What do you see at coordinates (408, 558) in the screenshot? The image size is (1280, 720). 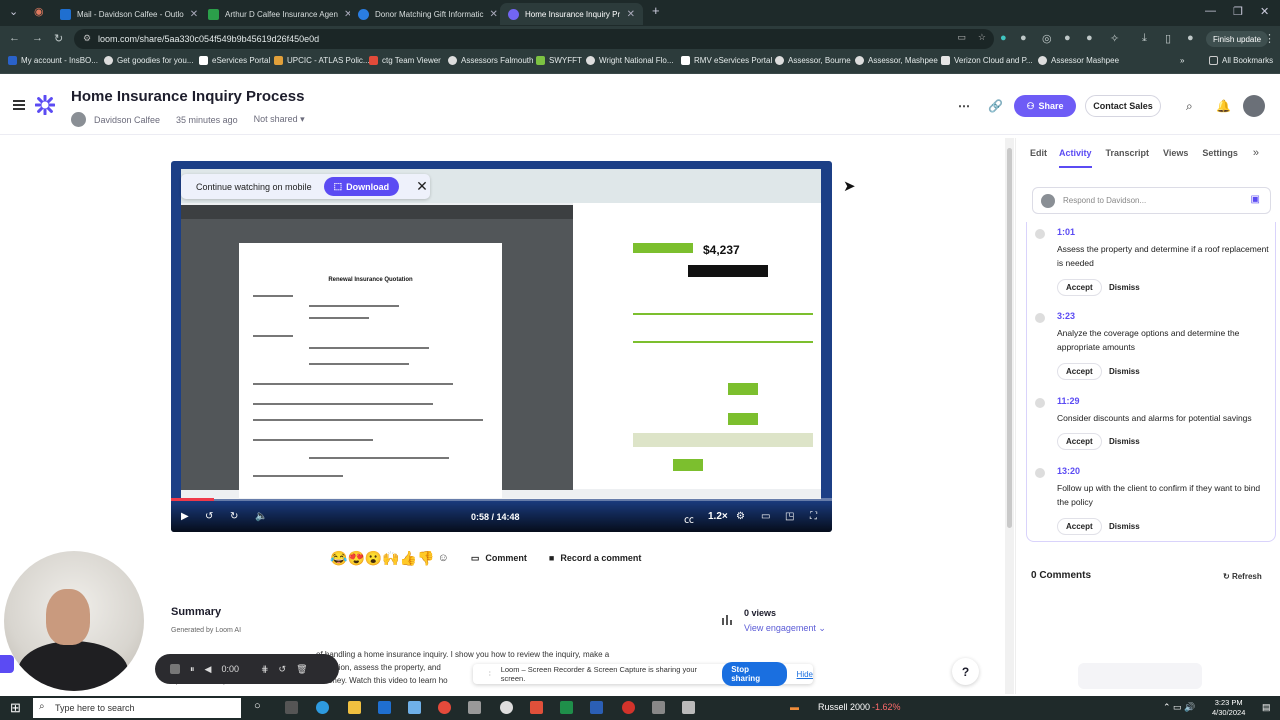 I see `emoji-thumbs-up: 👍` at bounding box center [408, 558].